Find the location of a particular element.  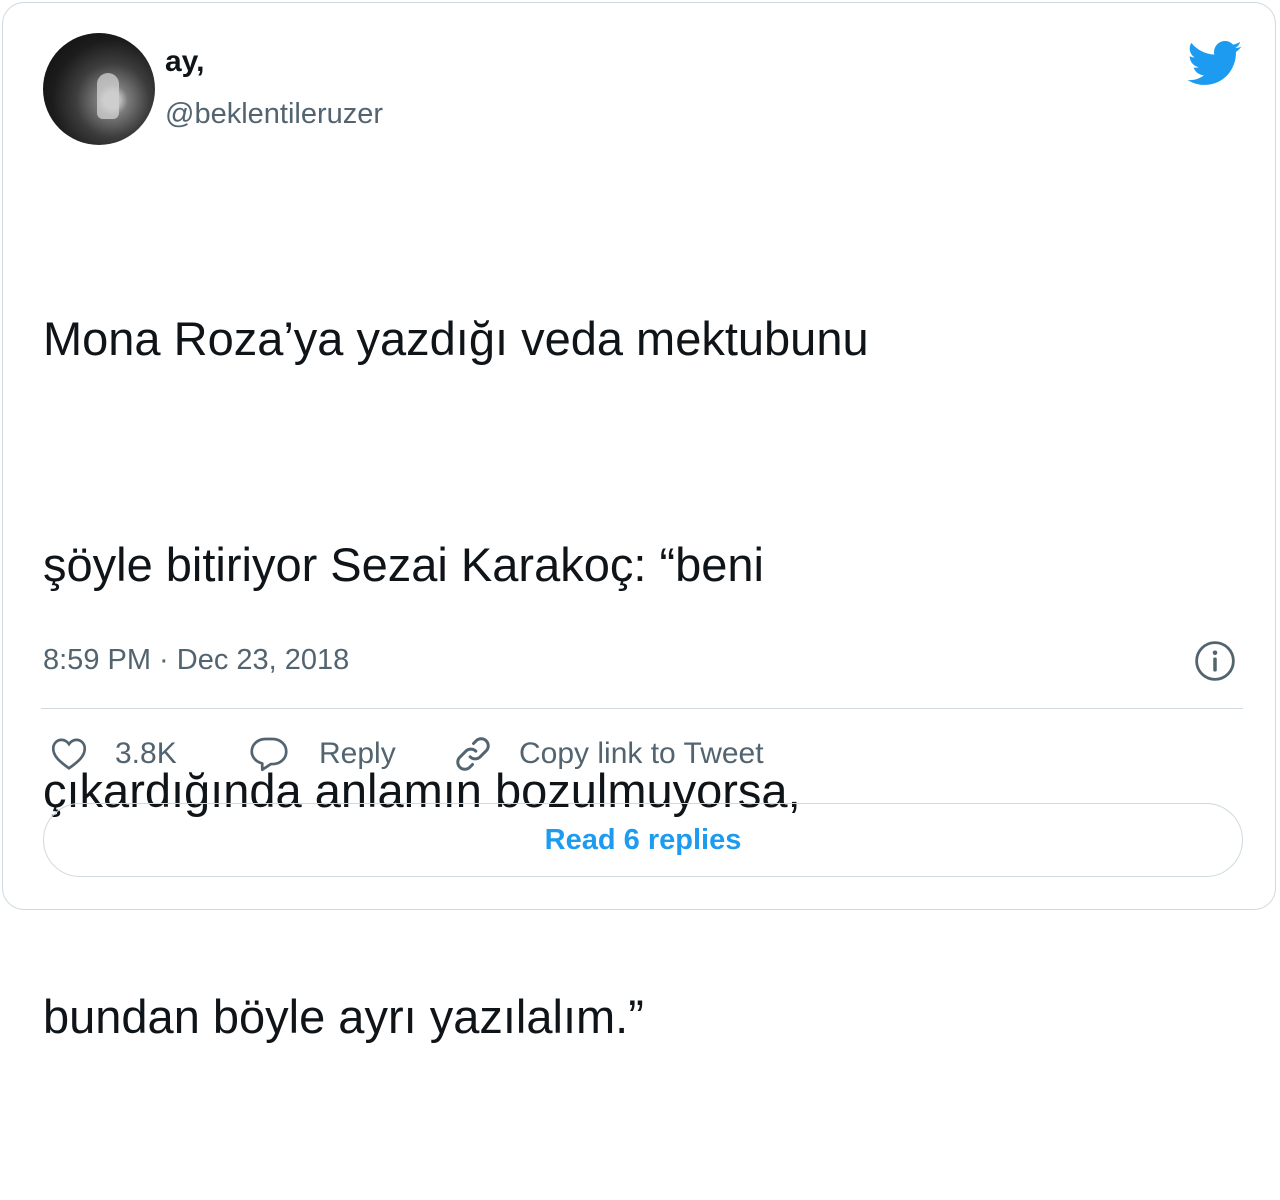

tweet-timestamp: 8:59 PM · Dec 23, 2018 is located at coordinates (196, 660).